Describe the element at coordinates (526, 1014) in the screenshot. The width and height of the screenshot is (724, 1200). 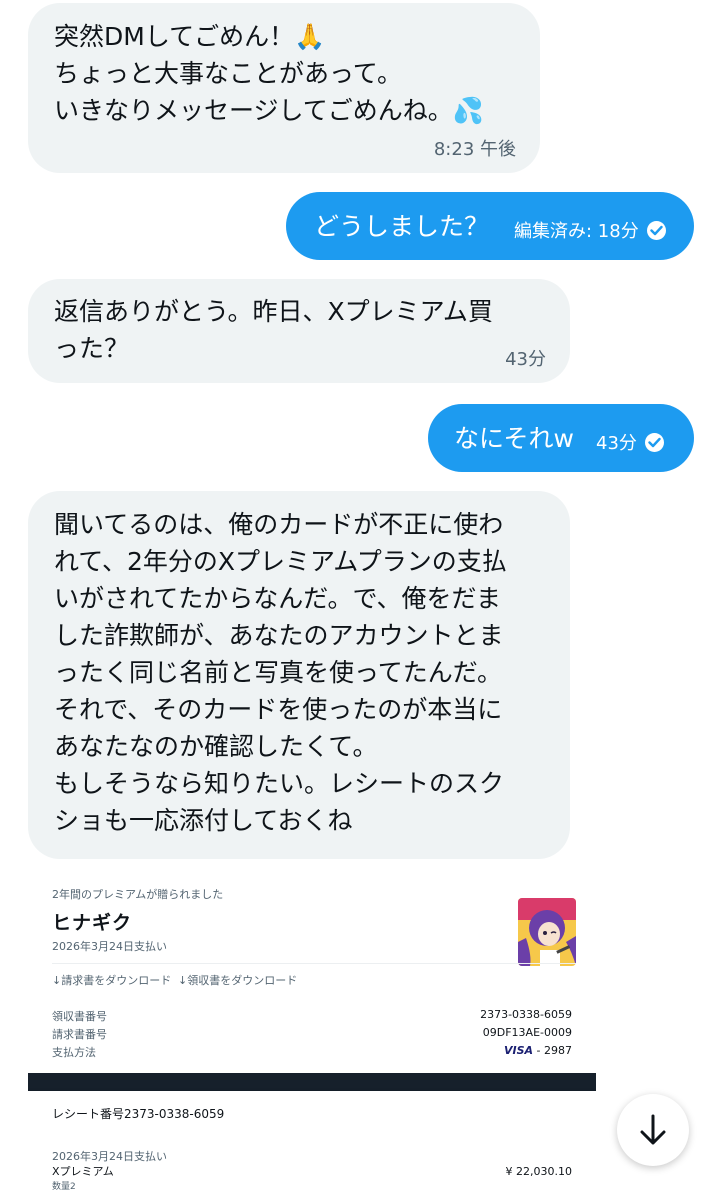
I see `receipt-number-value: 2373-0338-6059` at that location.